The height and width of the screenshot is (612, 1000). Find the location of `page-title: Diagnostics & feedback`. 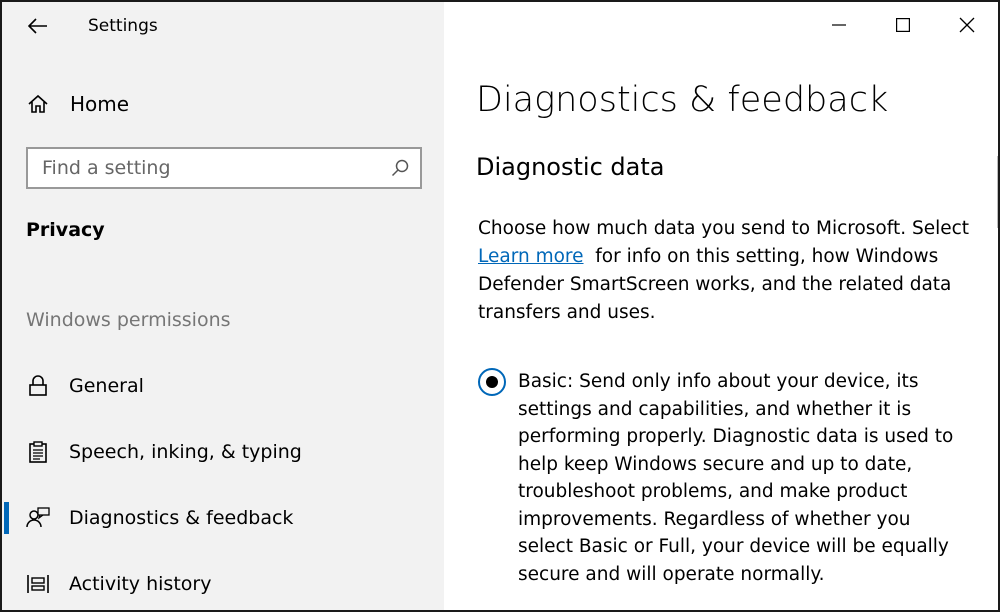

page-title: Diagnostics & feedback is located at coordinates (682, 100).